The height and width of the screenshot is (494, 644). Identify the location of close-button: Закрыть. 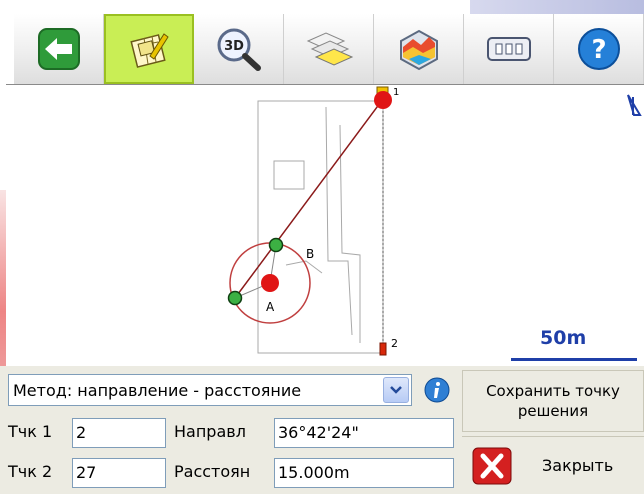
(553, 465).